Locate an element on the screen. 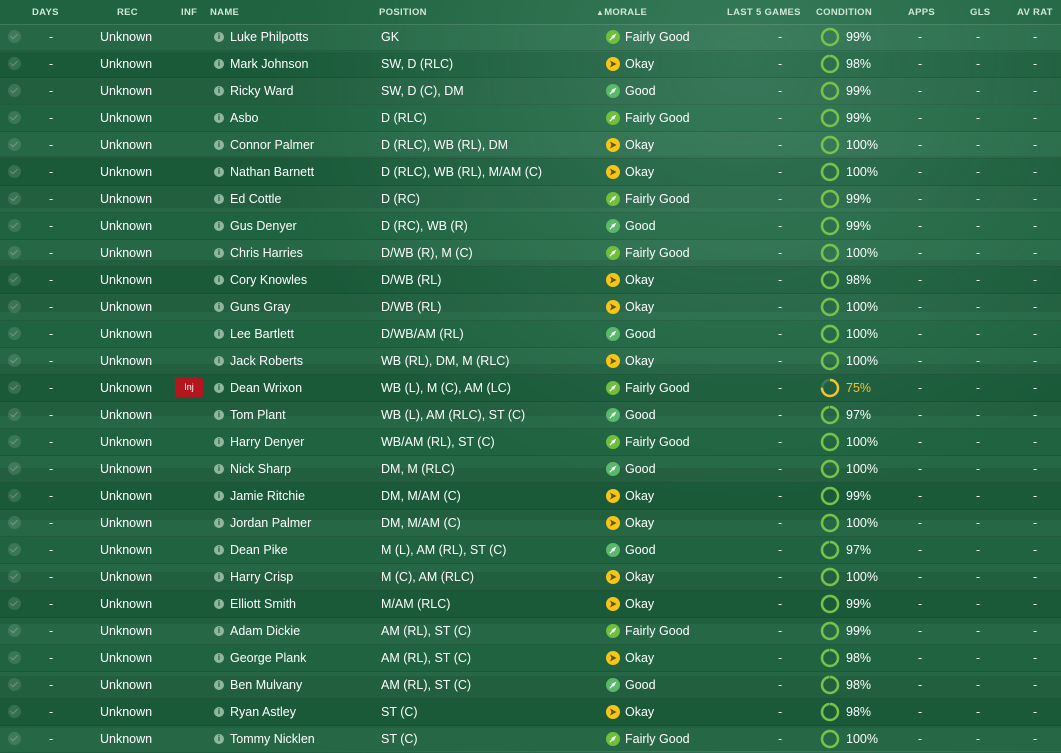 Image resolution: width=1061 pixels, height=753 pixels. player-name: Gus Denyer is located at coordinates (263, 226).